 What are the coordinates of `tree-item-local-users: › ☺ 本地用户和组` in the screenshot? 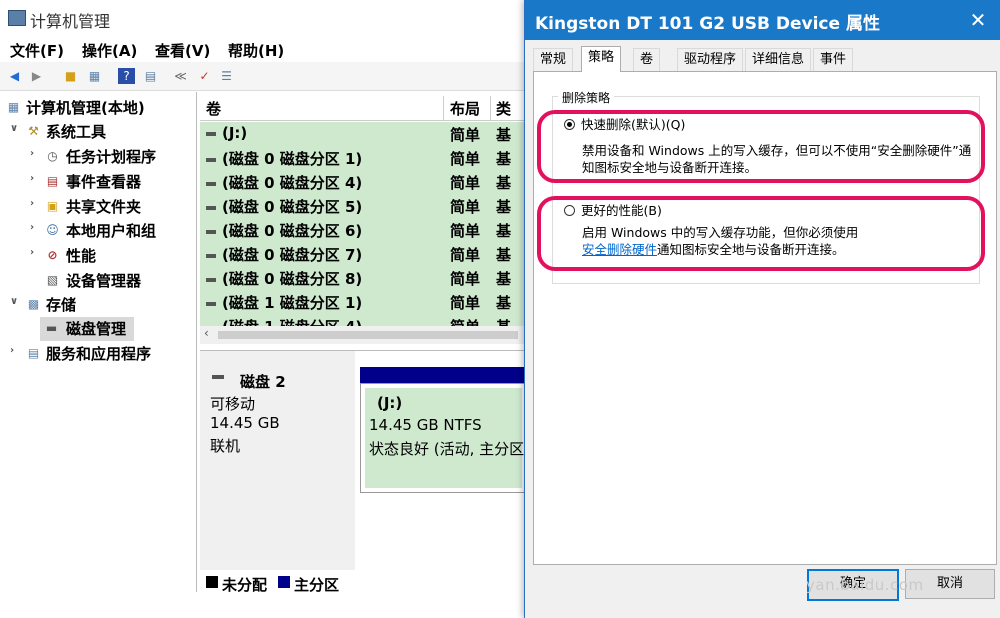 It's located at (98, 231).